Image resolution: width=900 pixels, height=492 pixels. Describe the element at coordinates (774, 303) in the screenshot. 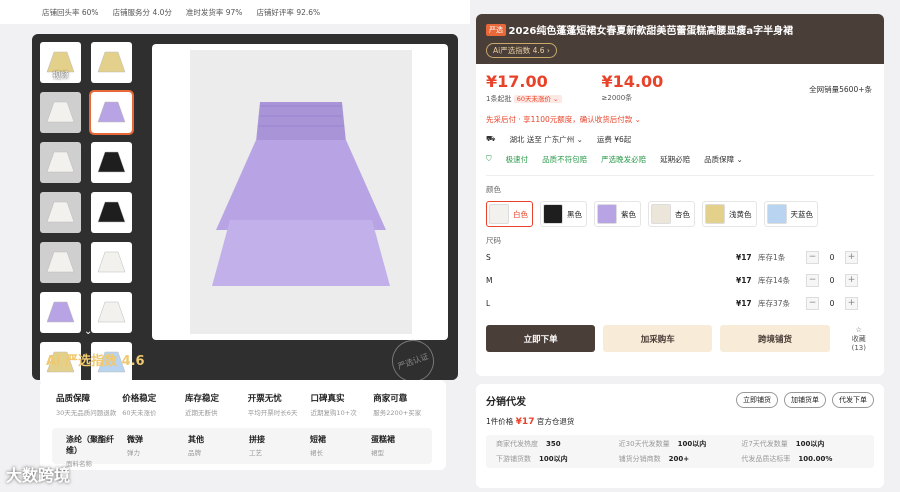

I see `size-stock: 库存37条` at that location.